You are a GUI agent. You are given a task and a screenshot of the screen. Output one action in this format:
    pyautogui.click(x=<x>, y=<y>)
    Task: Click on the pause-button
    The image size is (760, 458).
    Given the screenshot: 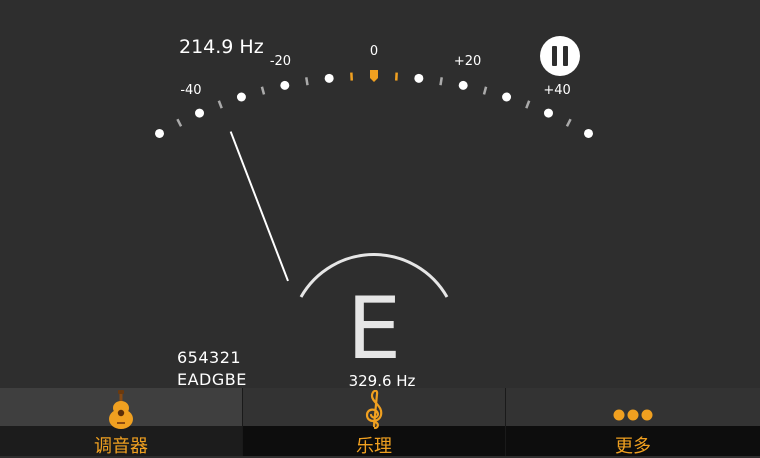 What is the action you would take?
    pyautogui.click(x=560, y=56)
    